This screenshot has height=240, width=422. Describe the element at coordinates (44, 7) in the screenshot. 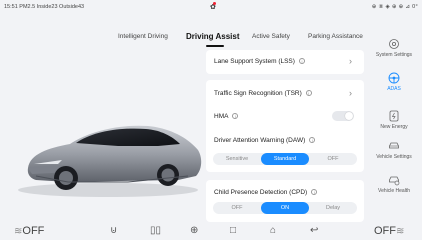

I see `status-info: 15:51 PM2.5 Inside23 Outside43` at that location.